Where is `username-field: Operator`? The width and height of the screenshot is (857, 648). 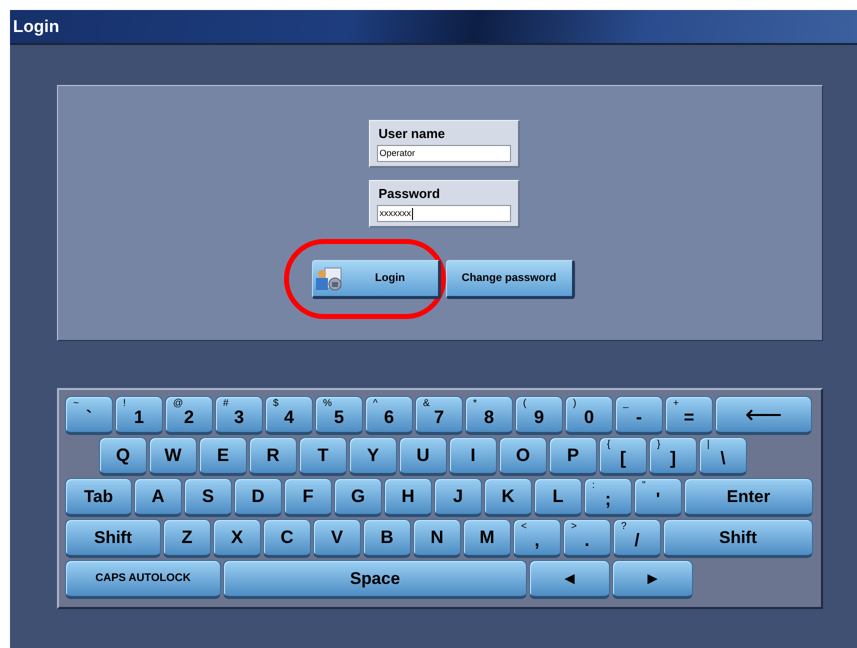 username-field: Operator is located at coordinates (443, 153).